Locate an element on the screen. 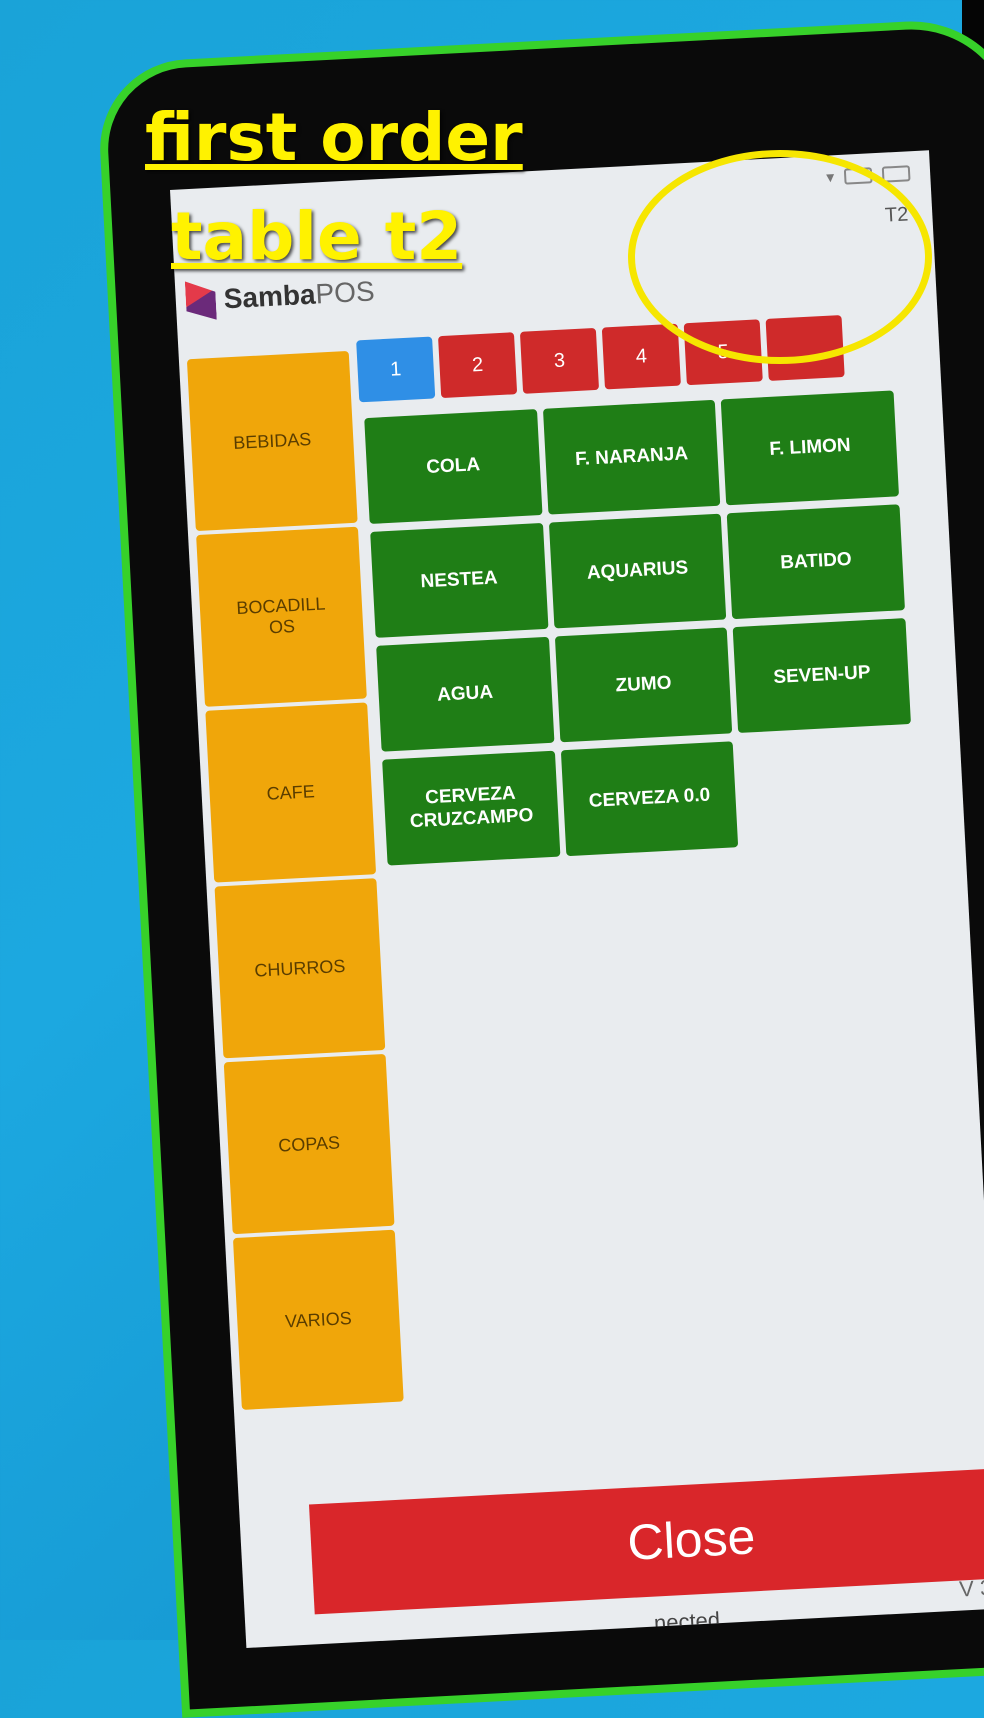 The image size is (984, 1718). page-tab-3: 3 is located at coordinates (559, 360).